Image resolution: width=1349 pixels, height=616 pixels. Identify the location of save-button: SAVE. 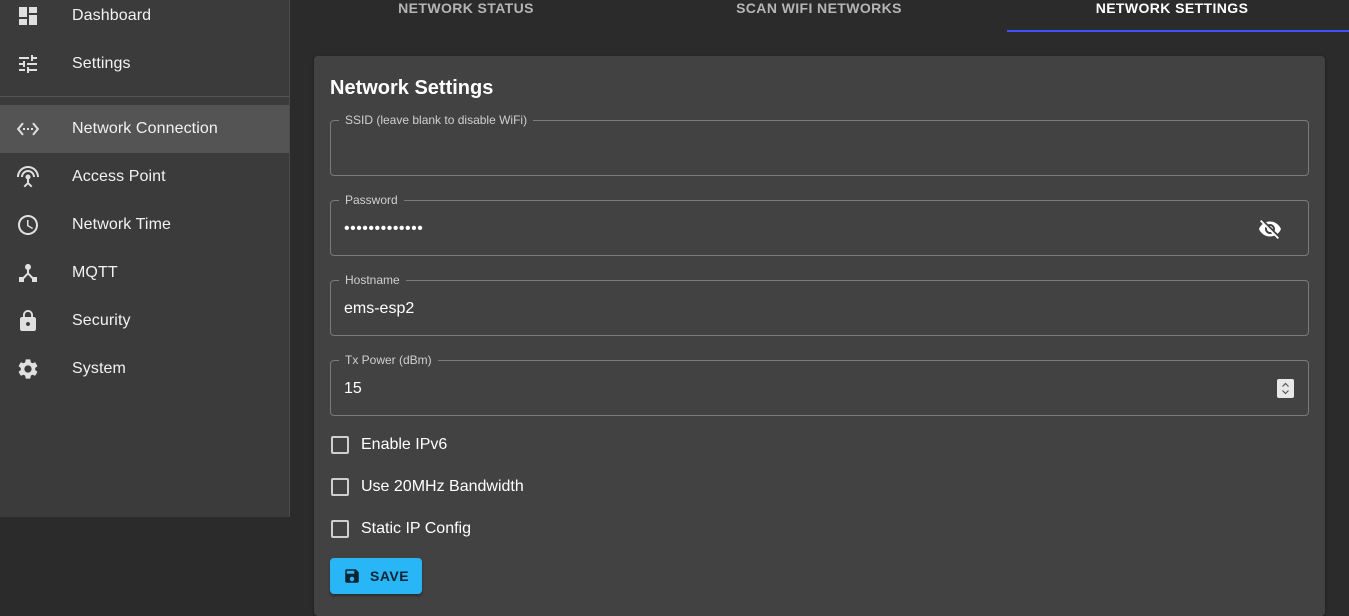
(376, 576).